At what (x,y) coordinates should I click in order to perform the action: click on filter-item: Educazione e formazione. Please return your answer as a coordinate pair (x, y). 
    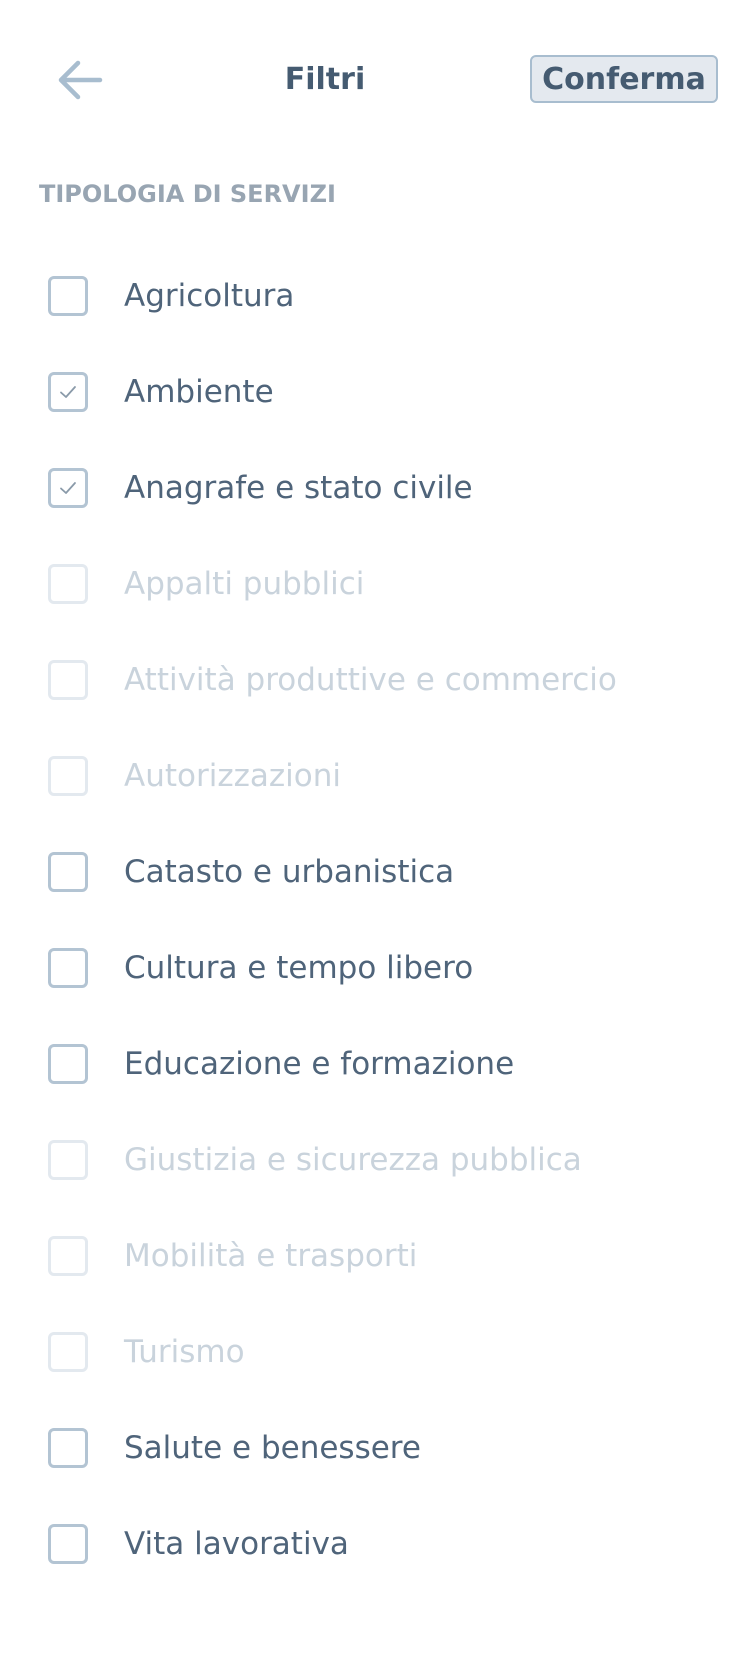
    Looking at the image, I should click on (375, 1064).